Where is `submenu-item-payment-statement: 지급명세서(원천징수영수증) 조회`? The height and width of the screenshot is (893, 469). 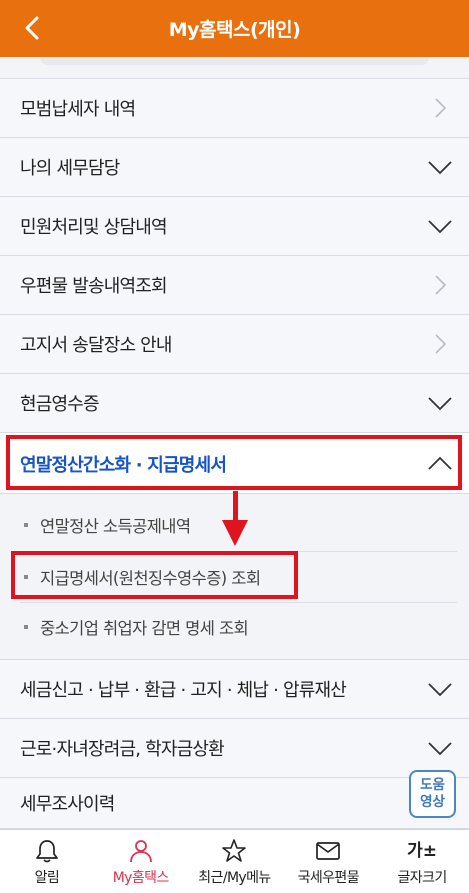 submenu-item-payment-statement: 지급명세서(원천징수영수증) 조회 is located at coordinates (235, 577).